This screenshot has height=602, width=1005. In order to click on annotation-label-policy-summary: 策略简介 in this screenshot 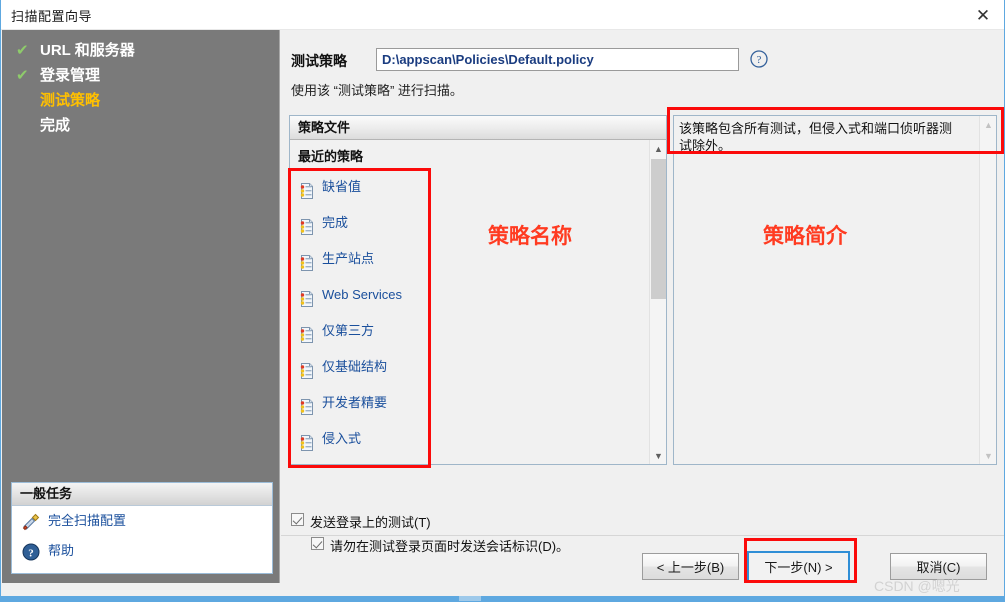, I will do `click(805, 236)`.